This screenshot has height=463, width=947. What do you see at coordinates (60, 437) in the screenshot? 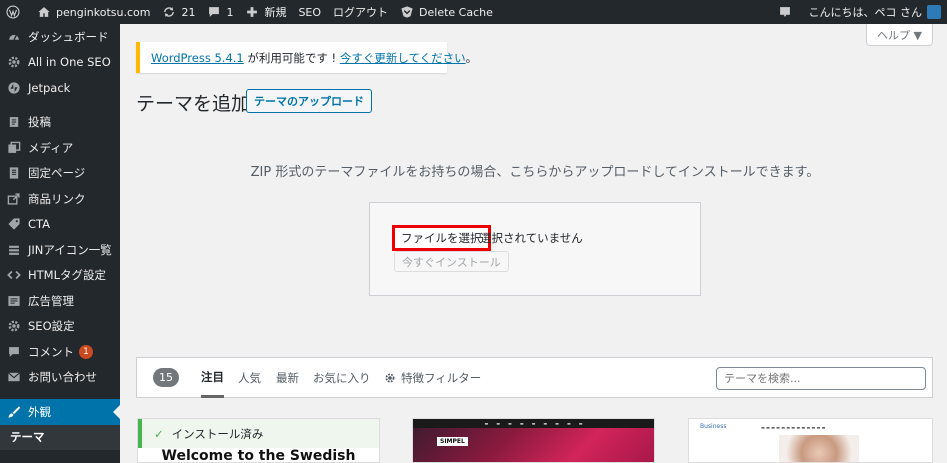
I see `sidebar-item-15: テーマ` at bounding box center [60, 437].